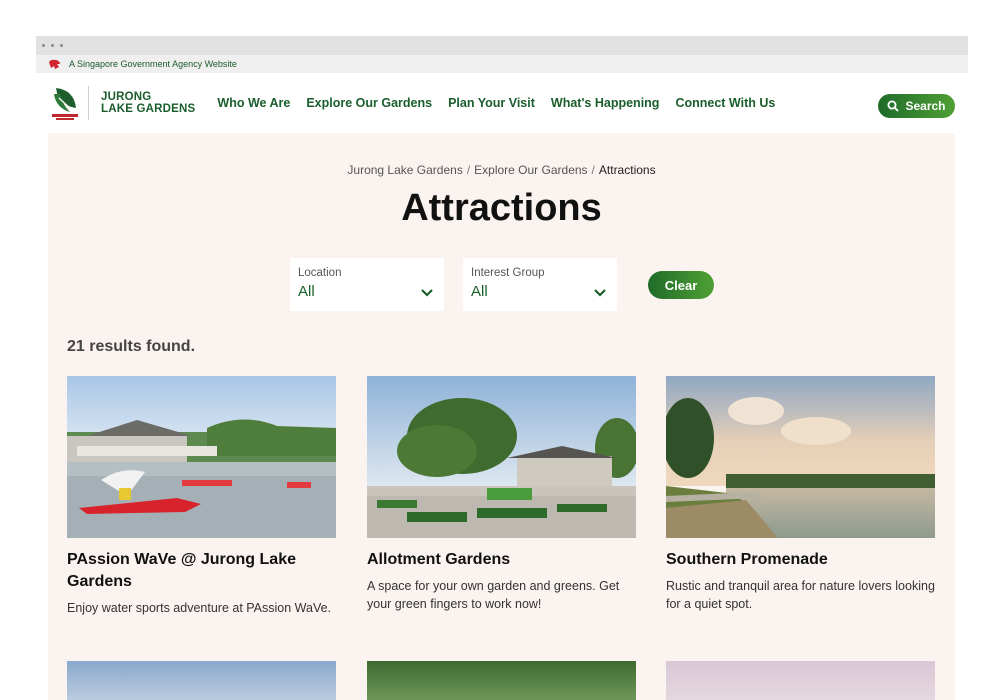 The image size is (1000, 700). I want to click on breadcrumb-current: Attractions, so click(627, 170).